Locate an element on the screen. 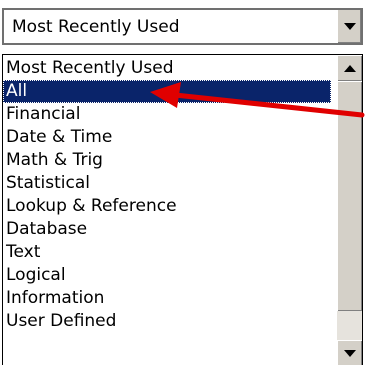  option-math-trig: Math & Trig is located at coordinates (167, 160).